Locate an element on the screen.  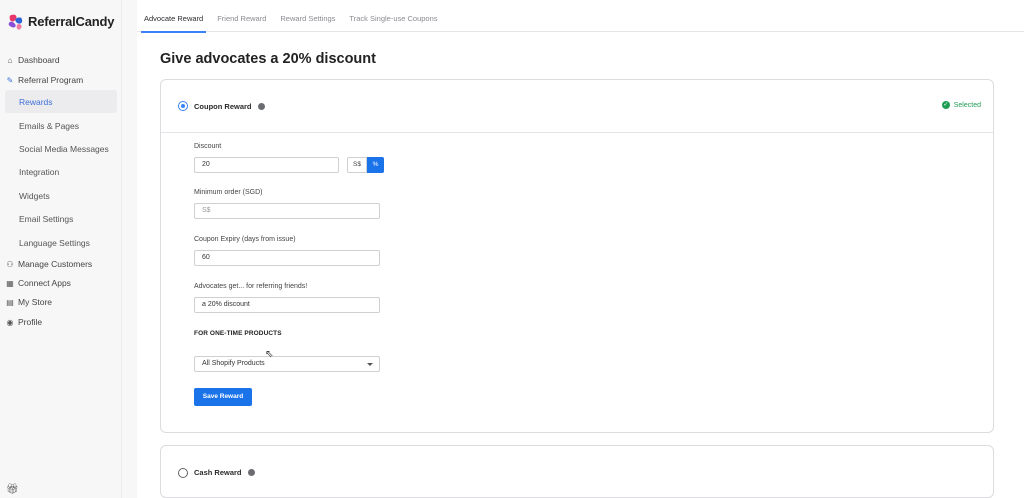
sidebar-item-dashboard: ⌂ Dashboard is located at coordinates (59, 60).